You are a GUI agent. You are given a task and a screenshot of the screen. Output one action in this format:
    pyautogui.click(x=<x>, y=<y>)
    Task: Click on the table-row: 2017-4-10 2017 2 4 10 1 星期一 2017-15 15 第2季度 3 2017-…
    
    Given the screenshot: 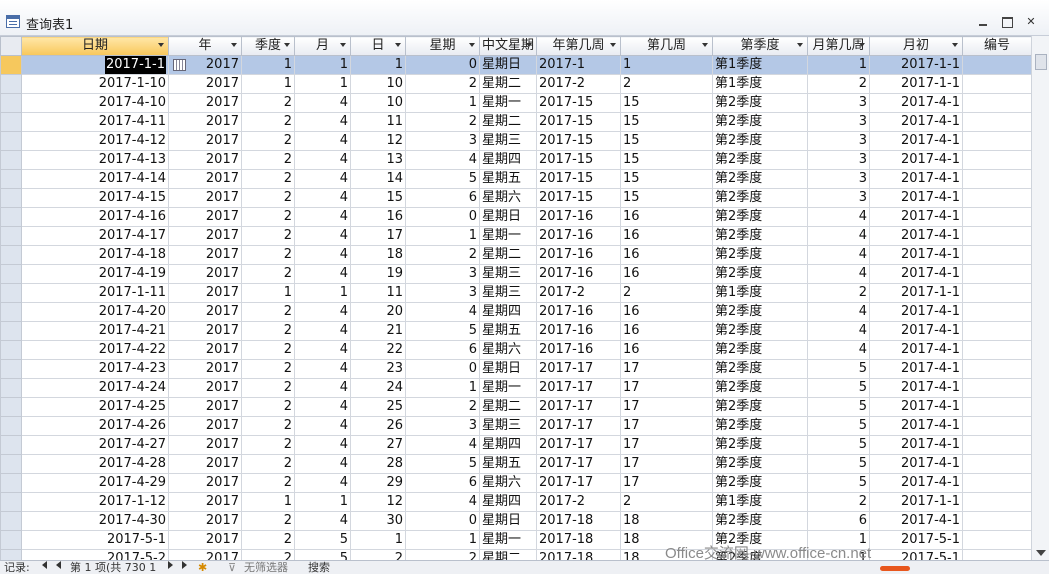 What is the action you would take?
    pyautogui.click(x=515, y=103)
    